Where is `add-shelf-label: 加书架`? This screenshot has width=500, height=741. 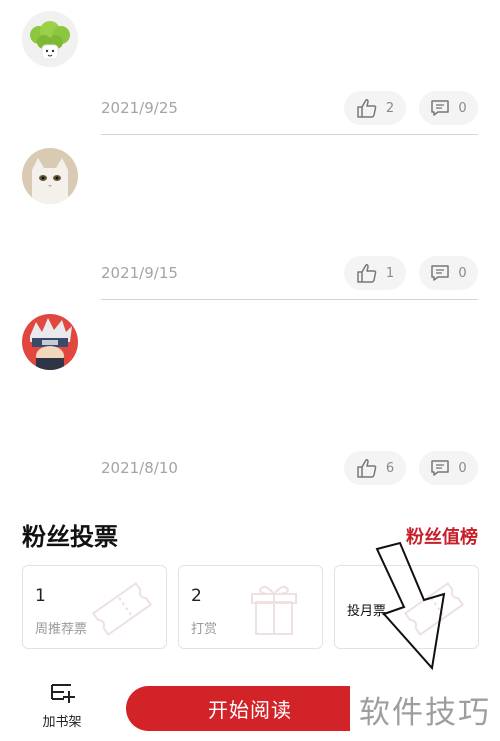 add-shelf-label: 加书架 is located at coordinates (62, 722).